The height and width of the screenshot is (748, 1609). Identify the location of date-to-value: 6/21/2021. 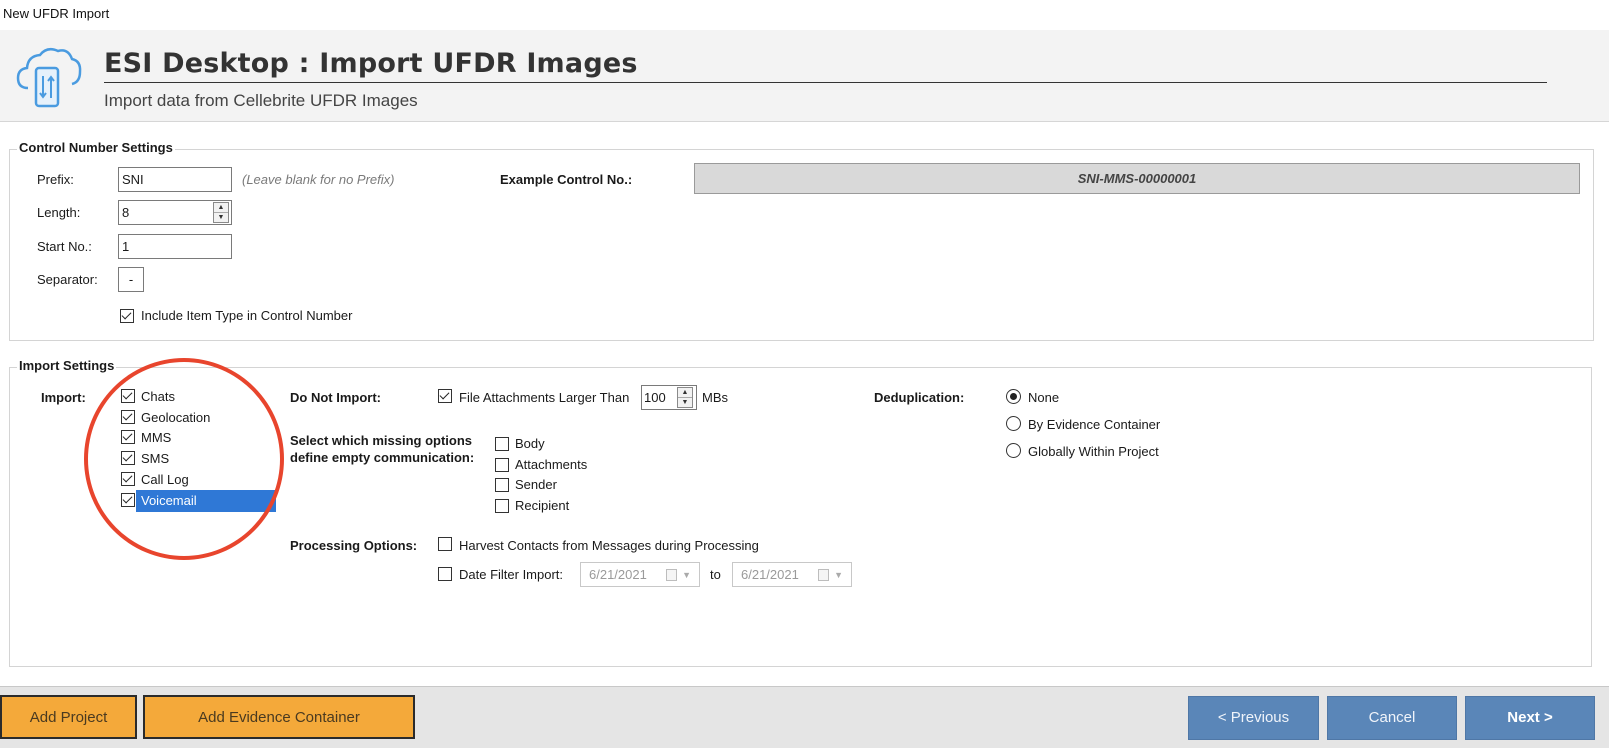
(770, 574).